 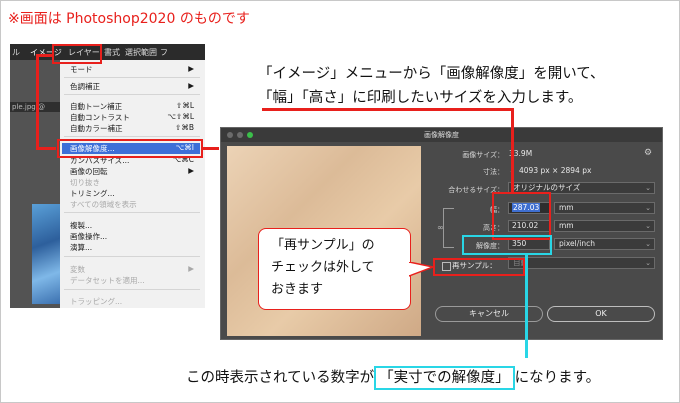 What do you see at coordinates (297, 289) in the screenshot?
I see `callout-line: おきます` at bounding box center [297, 289].